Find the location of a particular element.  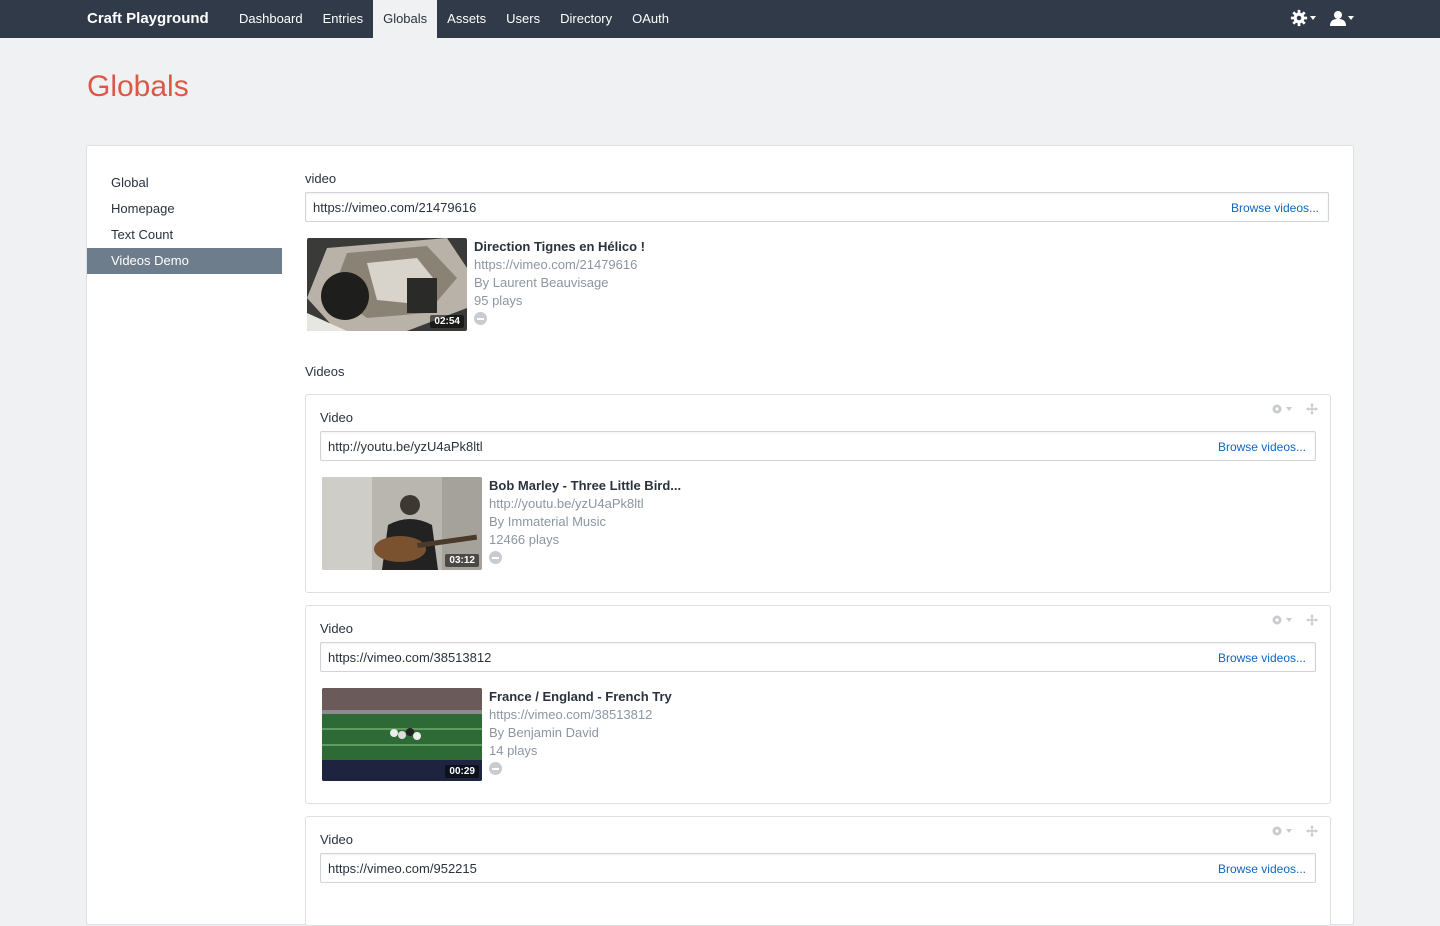

video-thumbnail: 00:29 is located at coordinates (402, 734).